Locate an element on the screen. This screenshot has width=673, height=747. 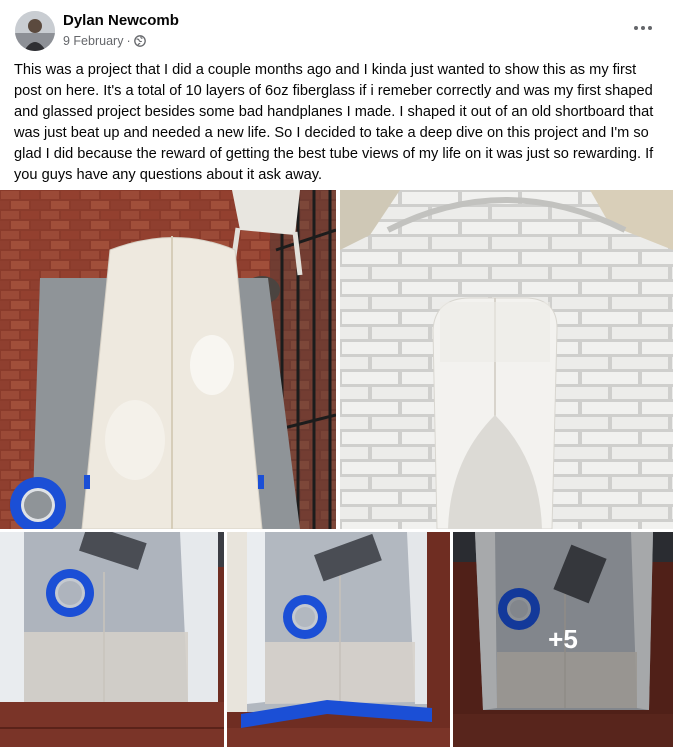
author-name: Dylan Newcomb is located at coordinates (121, 20).